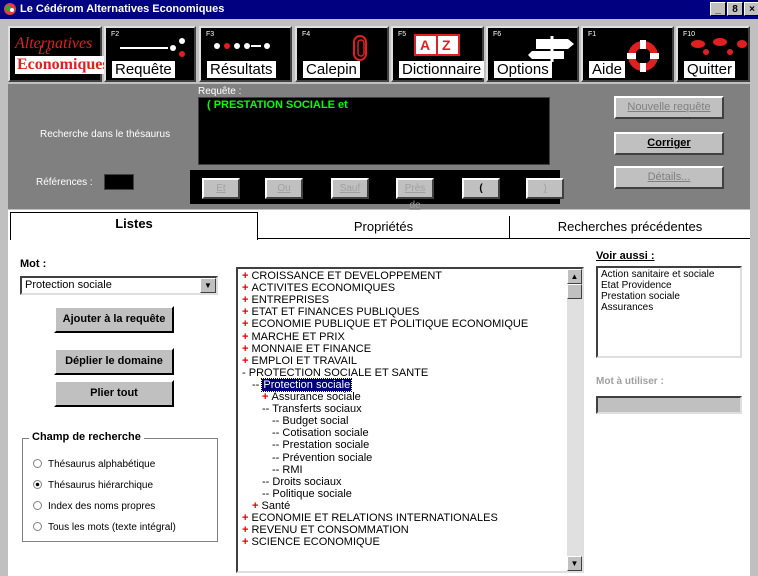  What do you see at coordinates (326, 445) in the screenshot?
I see `tree-item-label: Prestation sociale` at bounding box center [326, 445].